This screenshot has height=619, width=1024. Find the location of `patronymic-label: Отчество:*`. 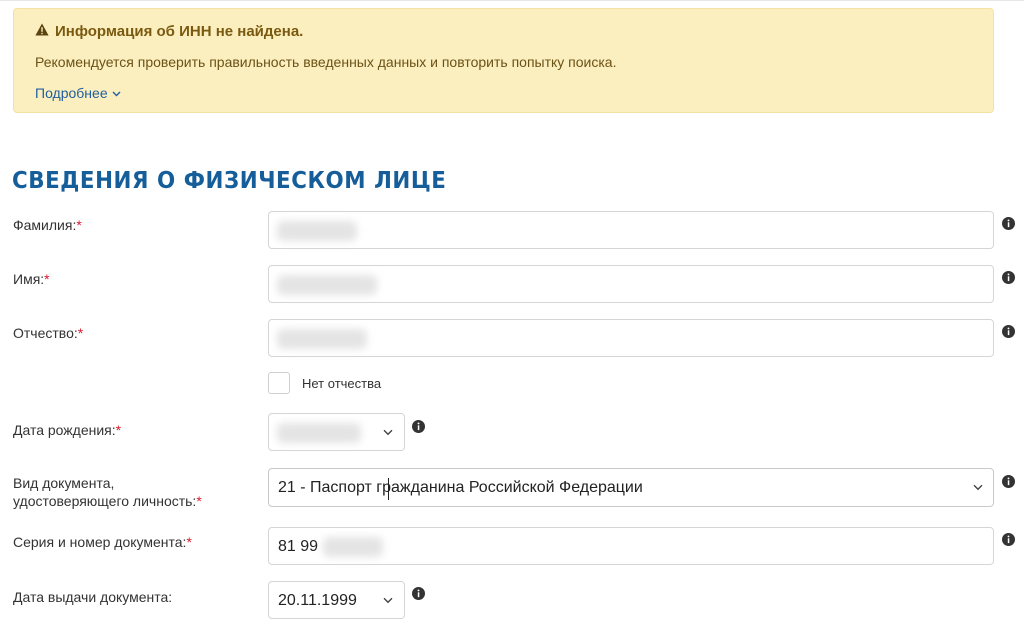

patronymic-label: Отчество:* is located at coordinates (48, 333).